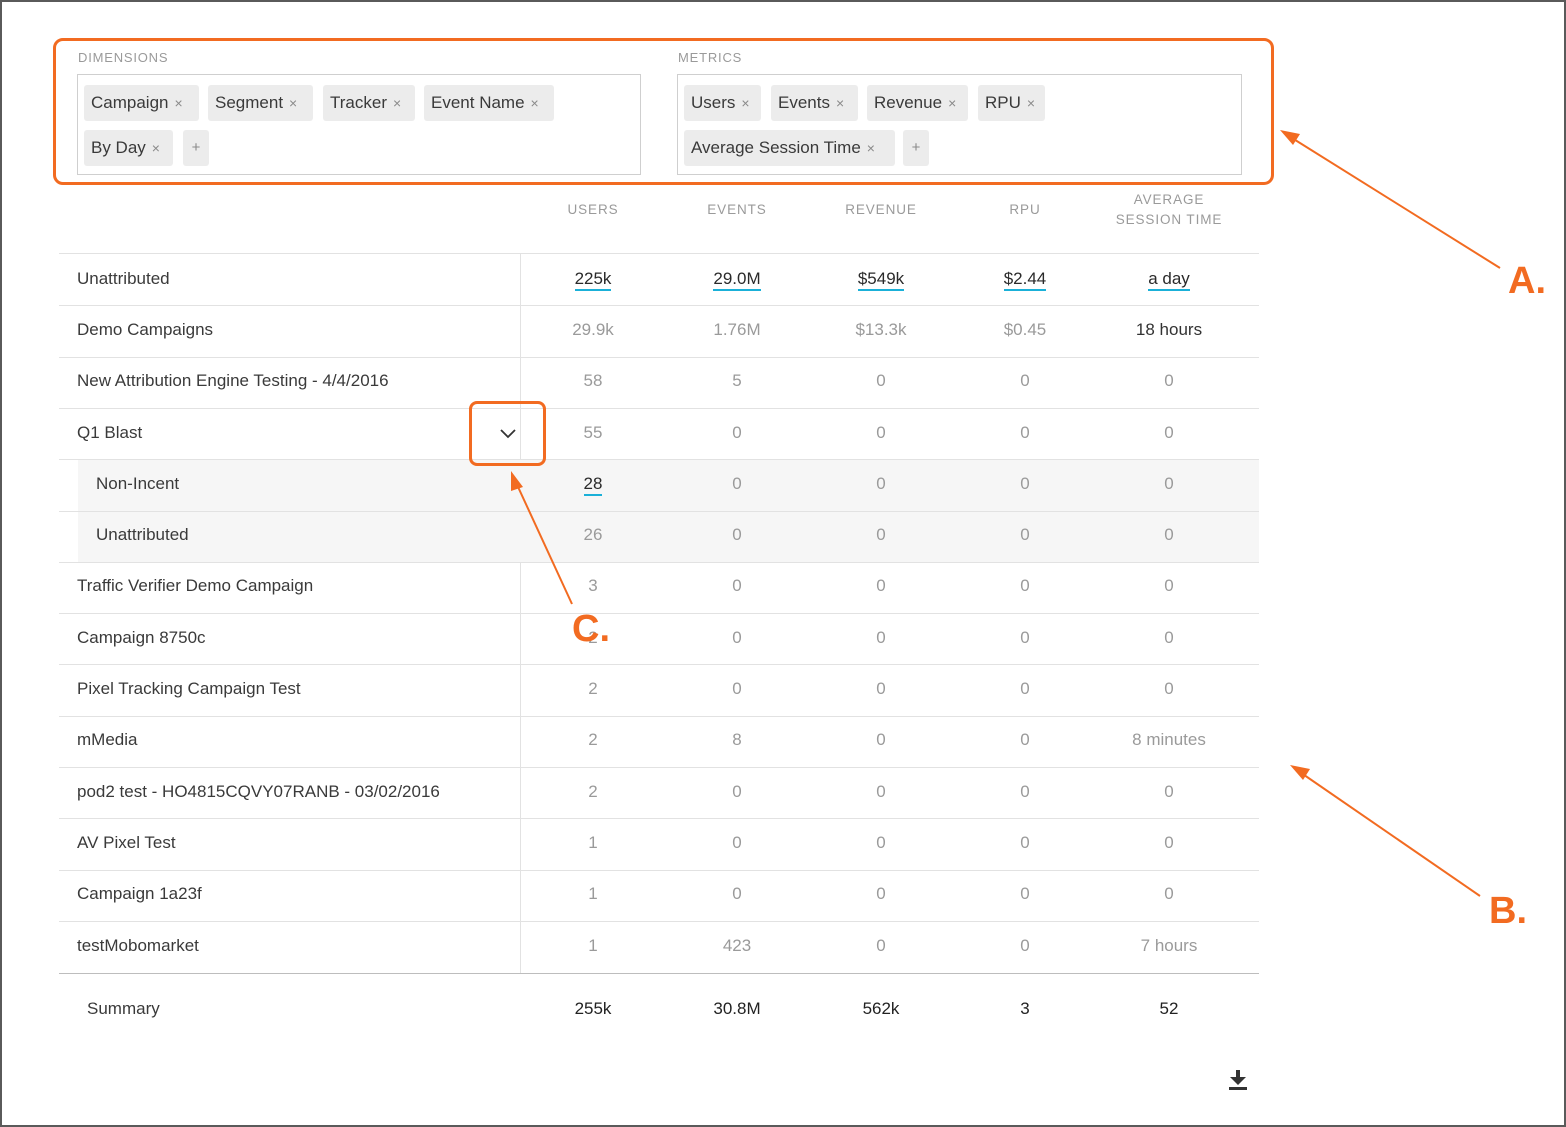 The image size is (1566, 1127). What do you see at coordinates (591, 629) in the screenshot?
I see `callout-c: C.` at bounding box center [591, 629].